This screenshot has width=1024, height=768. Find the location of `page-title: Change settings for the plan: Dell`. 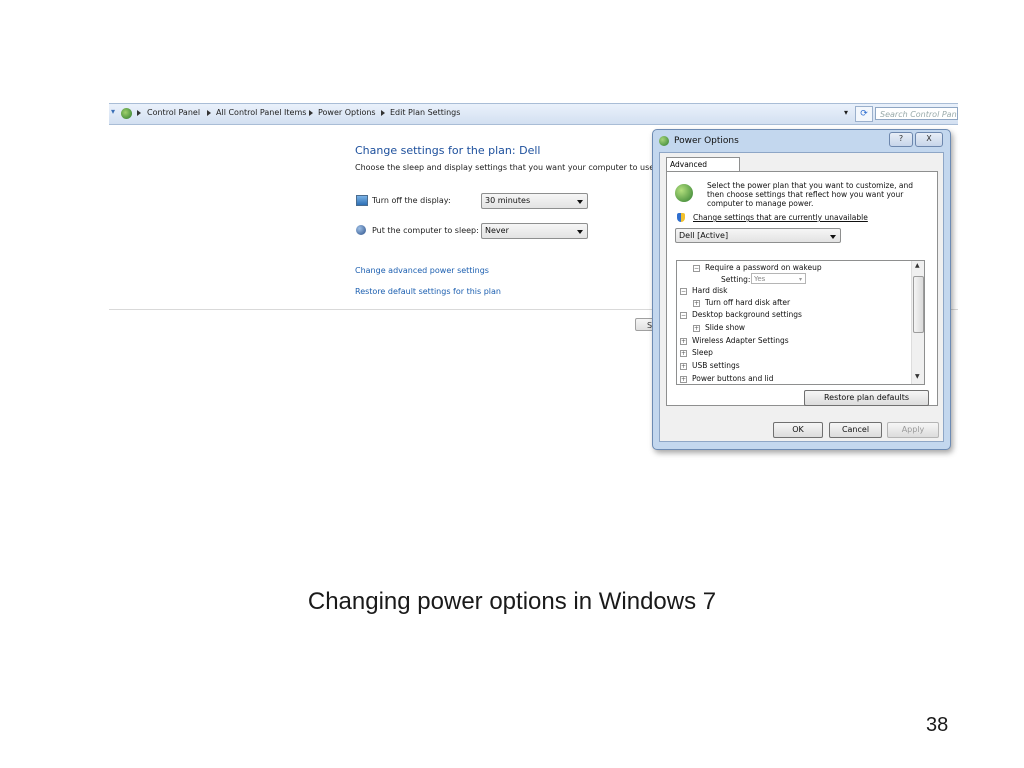

page-title: Change settings for the plan: Dell is located at coordinates (448, 150).